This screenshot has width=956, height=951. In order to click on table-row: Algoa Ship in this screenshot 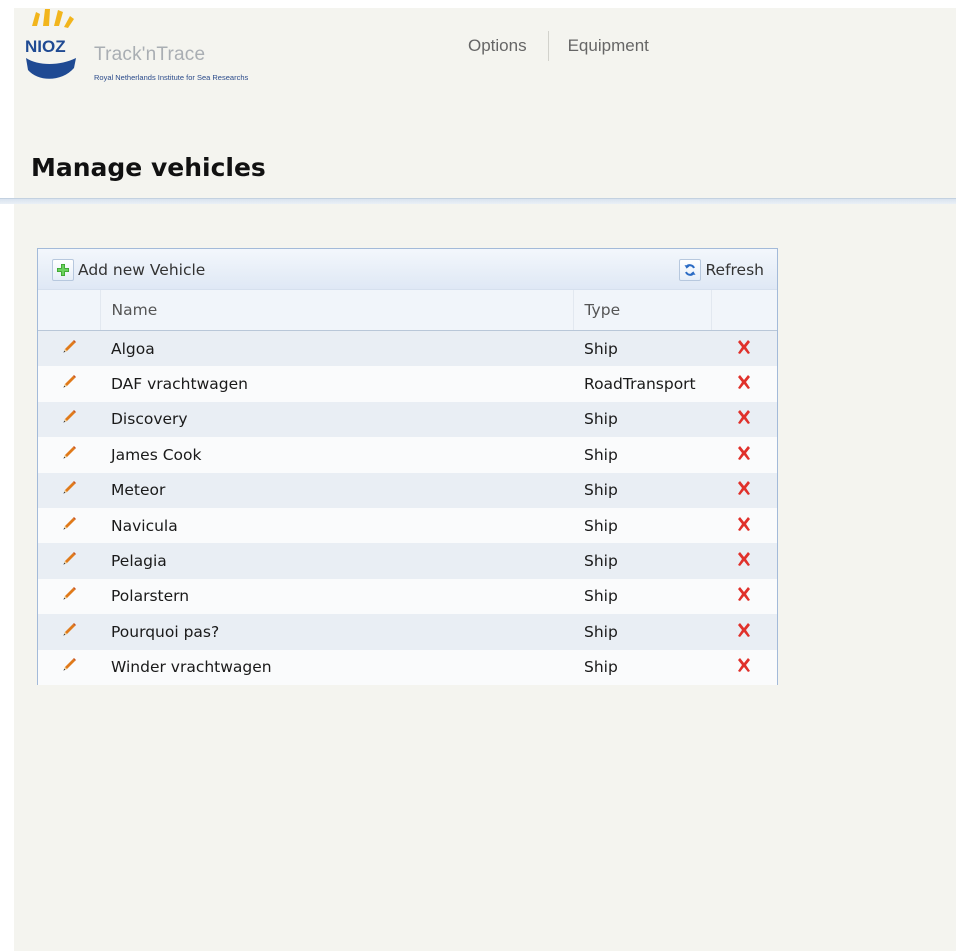, I will do `click(407, 348)`.